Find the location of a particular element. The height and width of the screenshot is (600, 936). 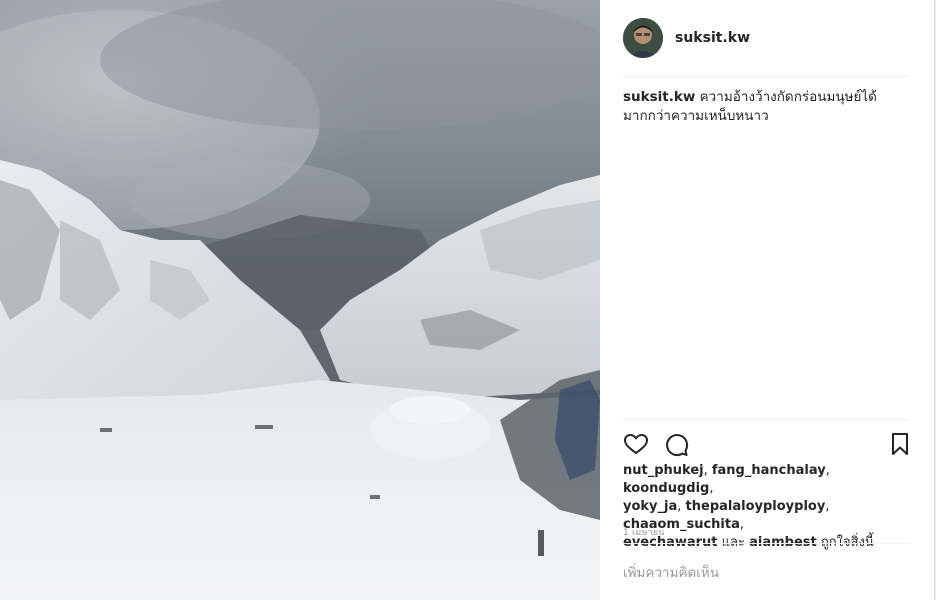

action-bar is located at coordinates (766, 442).